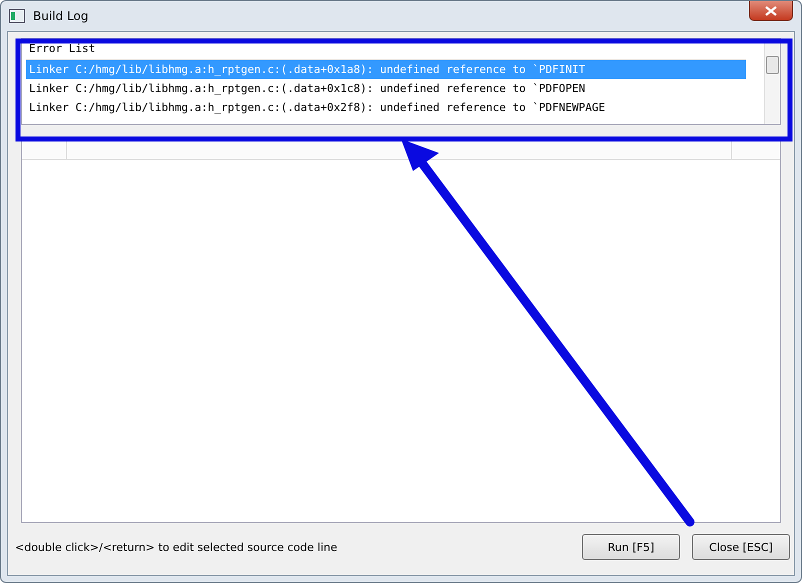  I want to click on hint-text: <double click>/<return> to edit selected source code line, so click(176, 547).